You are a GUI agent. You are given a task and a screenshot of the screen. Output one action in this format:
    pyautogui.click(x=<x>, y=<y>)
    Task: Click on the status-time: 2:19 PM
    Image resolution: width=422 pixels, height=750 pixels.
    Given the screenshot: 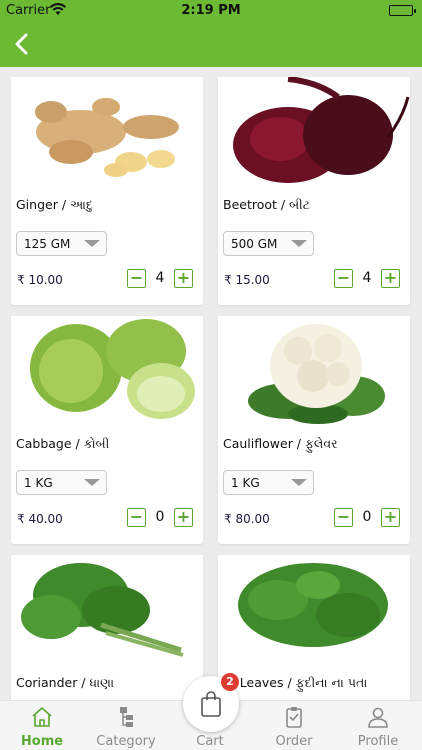 What is the action you would take?
    pyautogui.click(x=211, y=10)
    